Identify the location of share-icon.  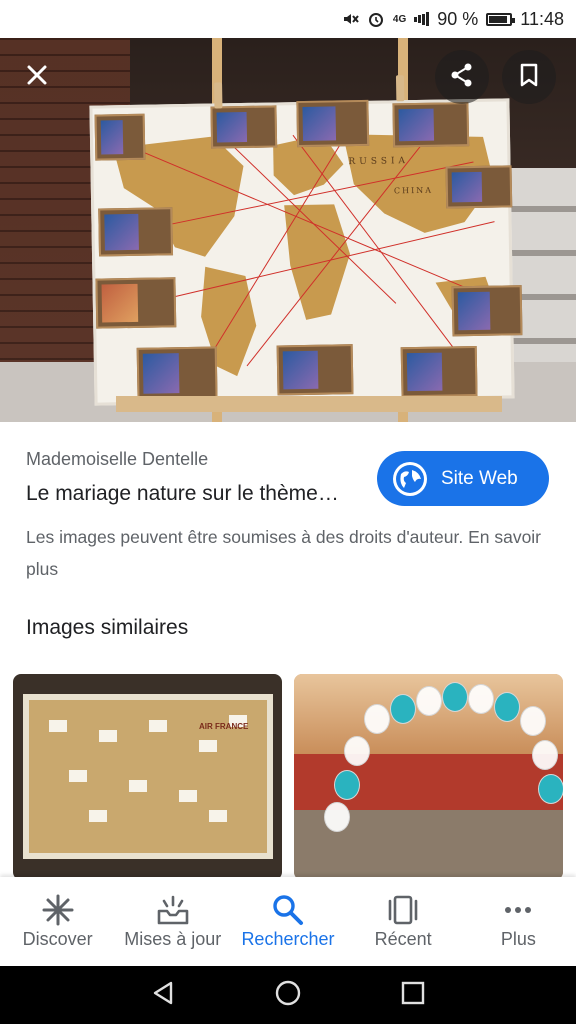
(462, 77).